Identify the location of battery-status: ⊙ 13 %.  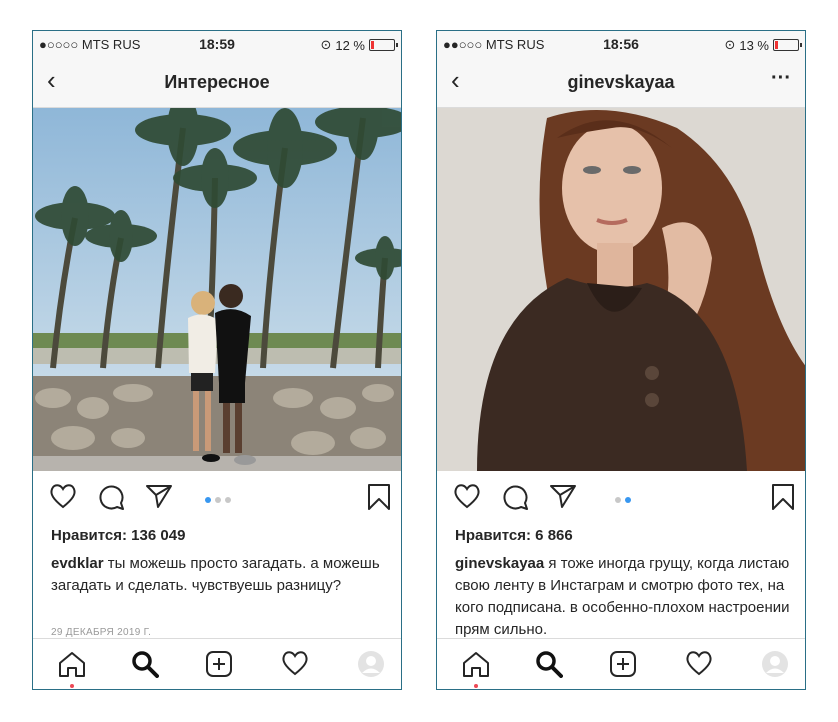
(763, 45).